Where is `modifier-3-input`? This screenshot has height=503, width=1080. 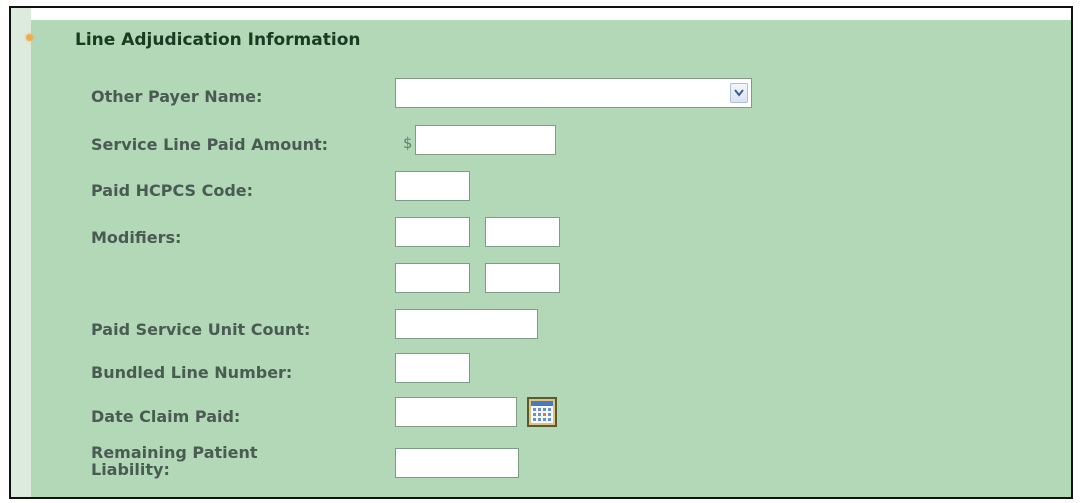 modifier-3-input is located at coordinates (432, 278).